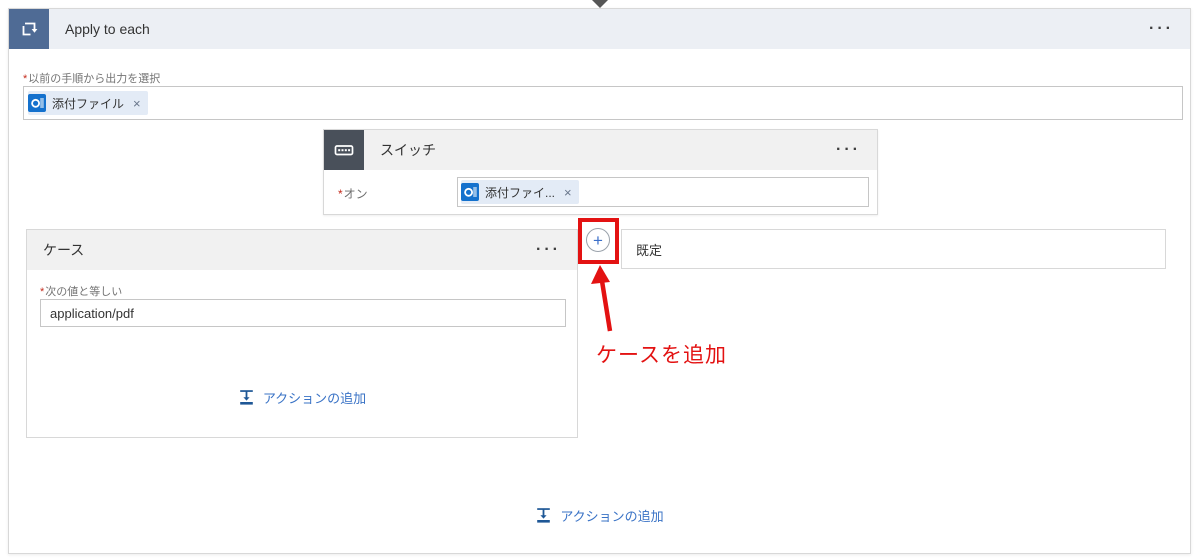  Describe the element at coordinates (600, 150) in the screenshot. I see `switch-header: スイッチ ···` at that location.